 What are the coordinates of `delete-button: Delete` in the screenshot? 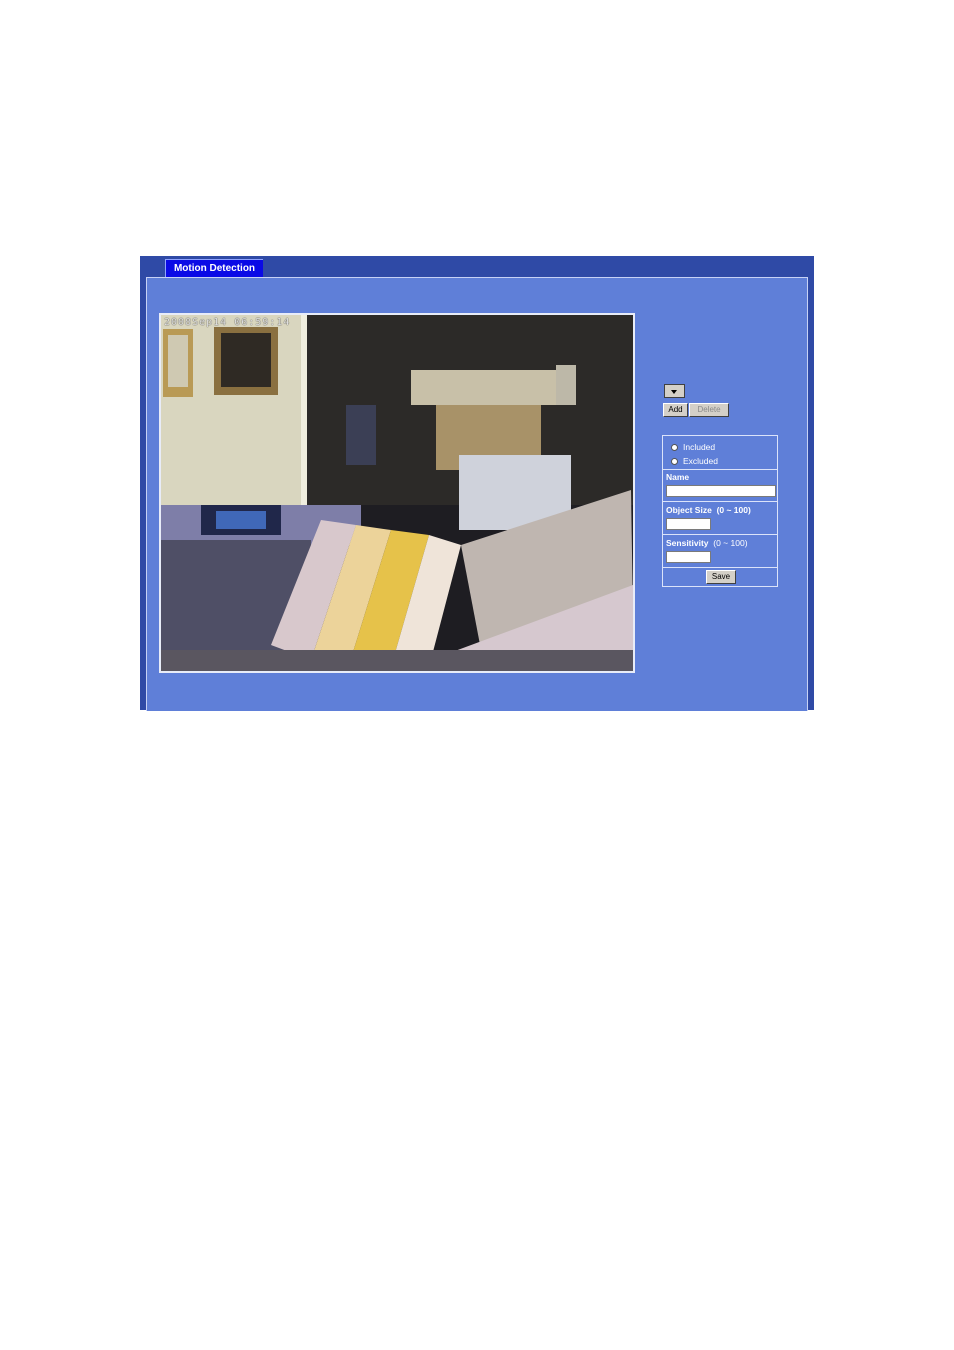 It's located at (709, 410).